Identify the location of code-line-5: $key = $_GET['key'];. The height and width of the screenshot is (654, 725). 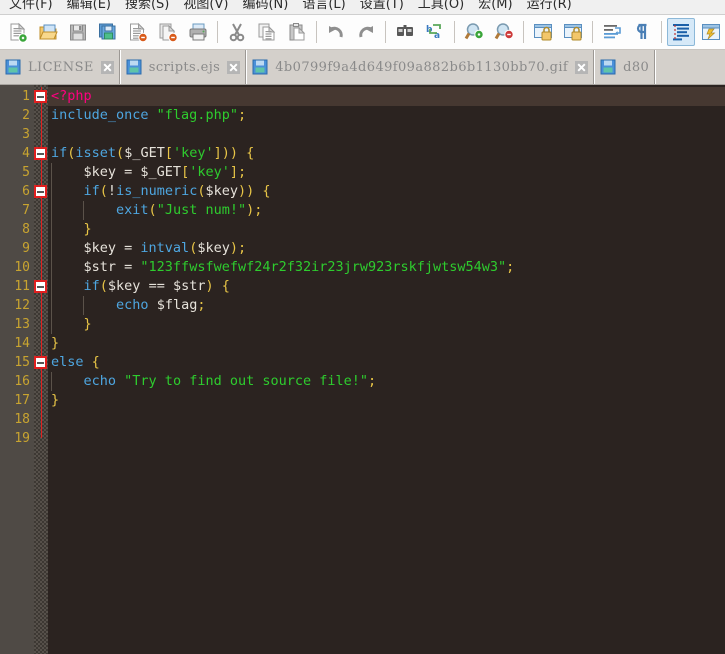
(386, 172).